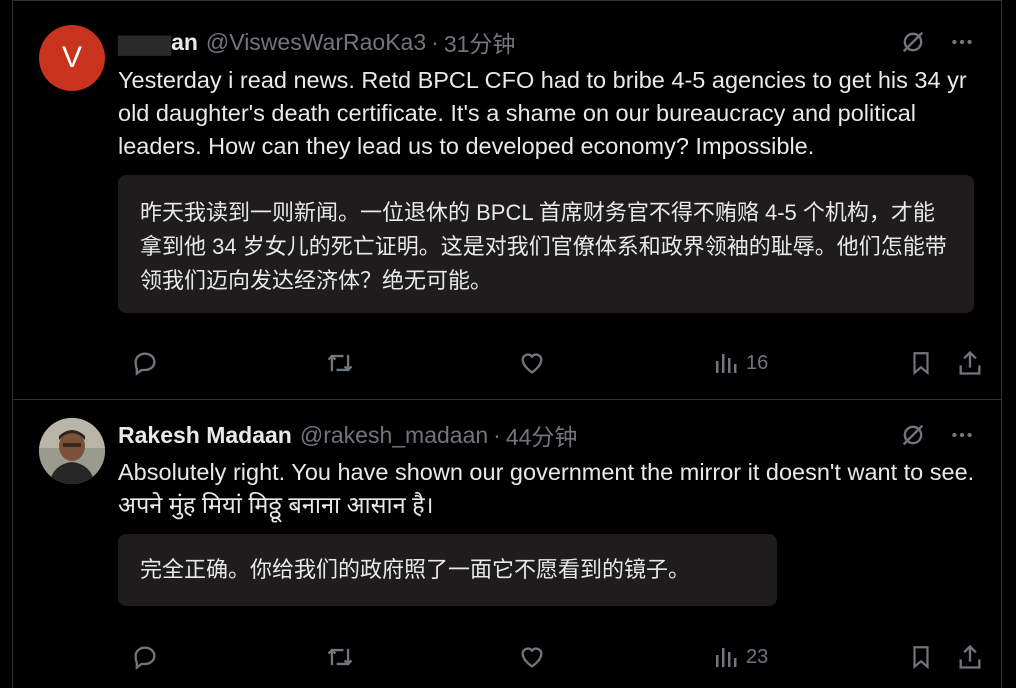 The image size is (1016, 688). Describe the element at coordinates (145, 41) in the screenshot. I see `blurred-name-prefix: ▆▆▆` at that location.